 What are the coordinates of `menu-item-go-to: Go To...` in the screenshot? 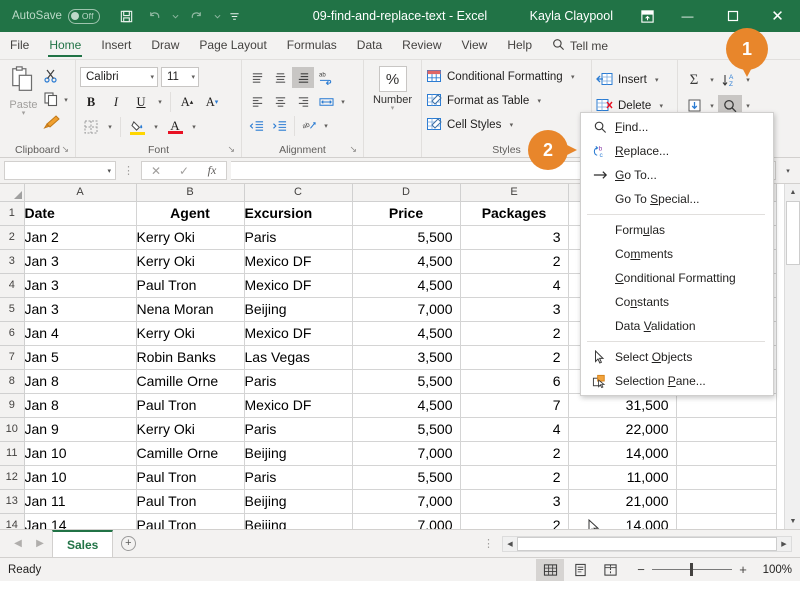 It's located at (677, 175).